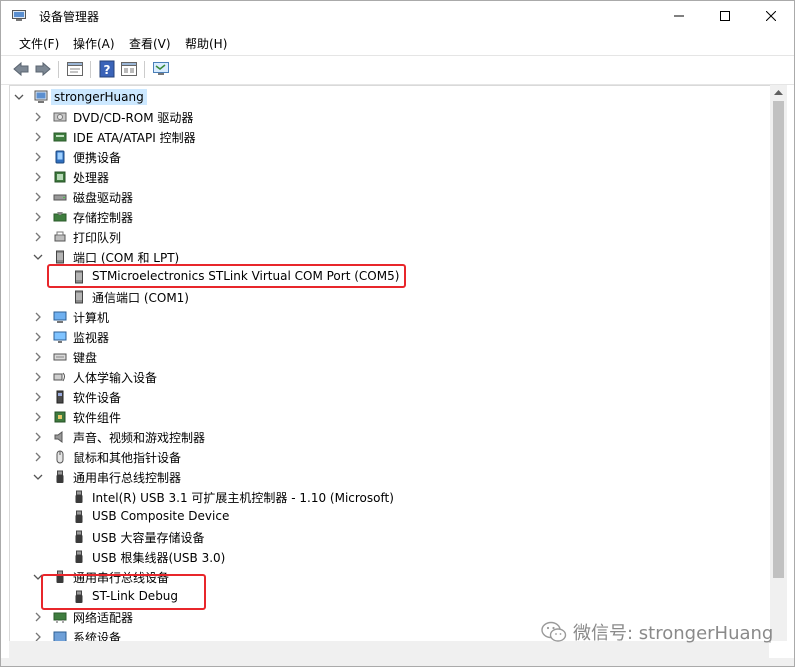  Describe the element at coordinates (390, 317) in the screenshot. I see `tree-category: 计算机` at that location.